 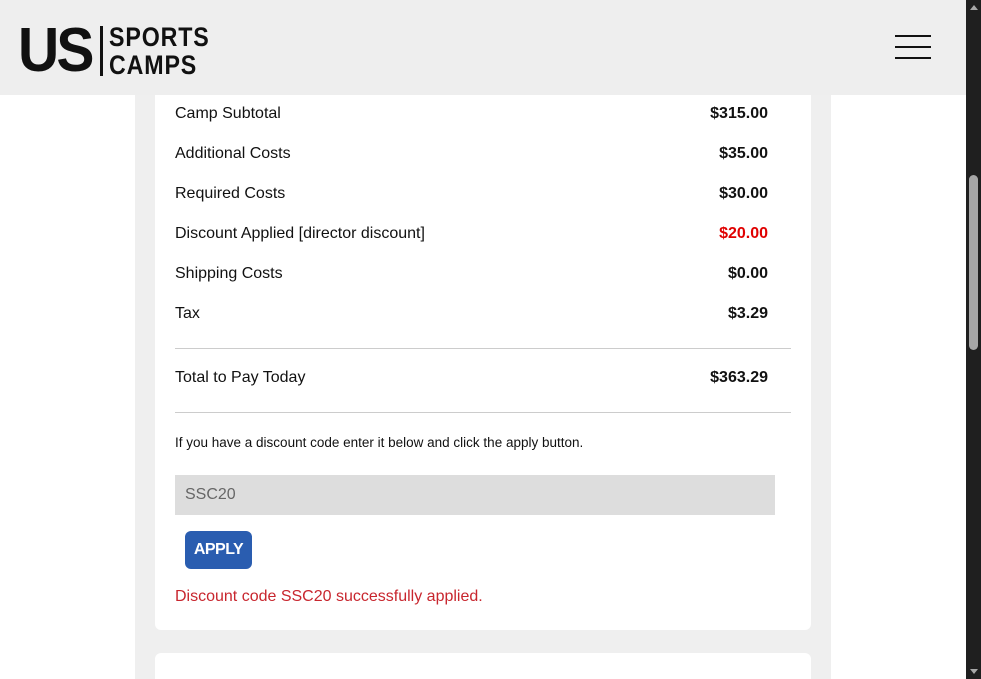 I want to click on row-label: Required Costs, so click(x=230, y=193).